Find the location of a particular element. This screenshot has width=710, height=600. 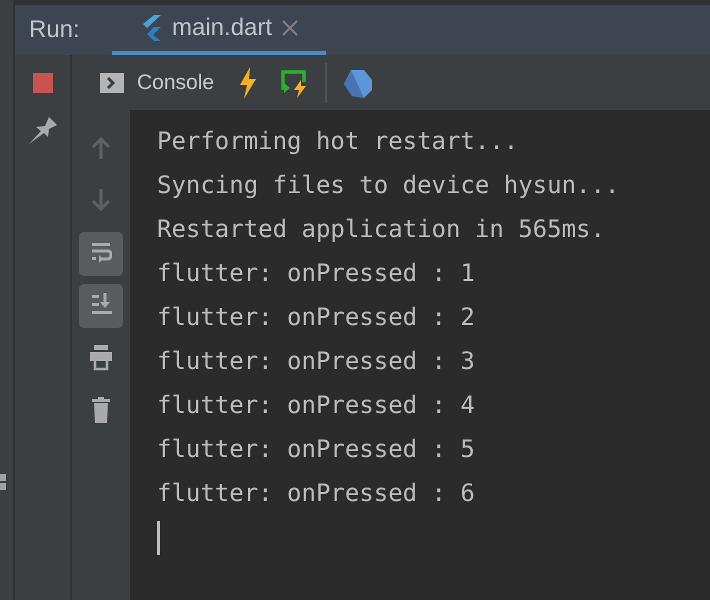

console-line: flutter: onPressed : 1 is located at coordinates (316, 273).